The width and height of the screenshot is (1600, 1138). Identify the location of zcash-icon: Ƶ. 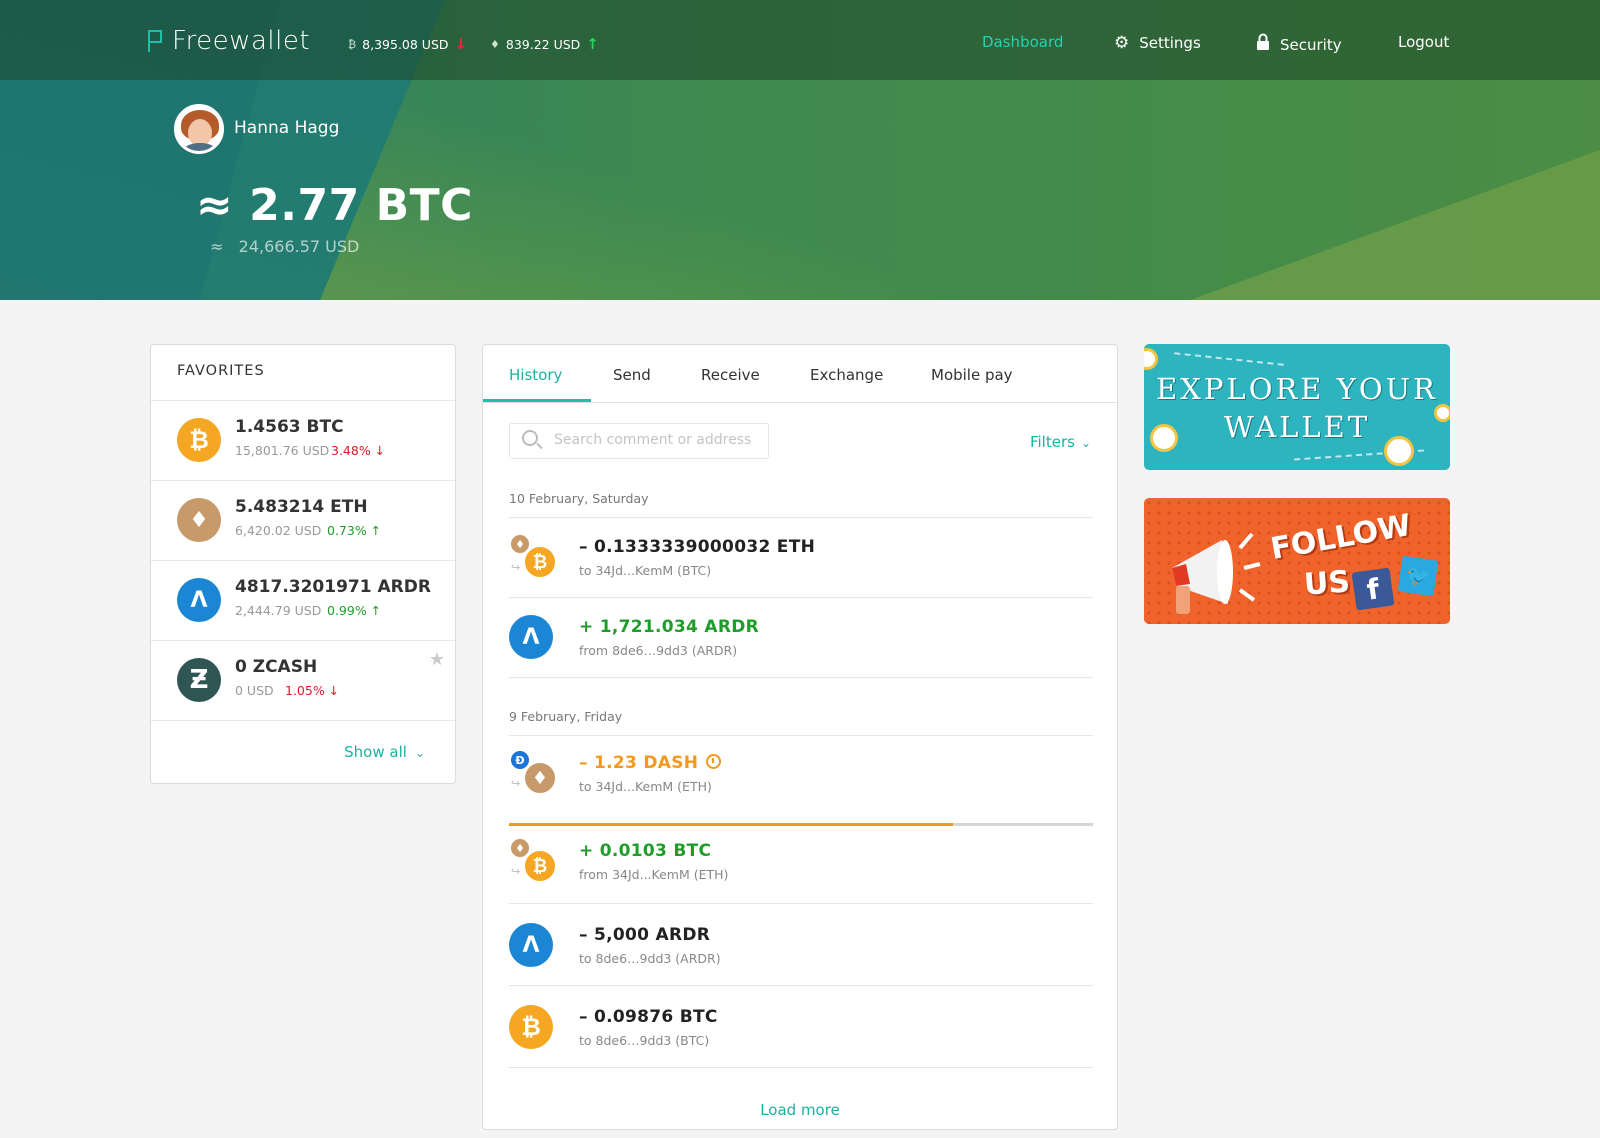
(199, 680).